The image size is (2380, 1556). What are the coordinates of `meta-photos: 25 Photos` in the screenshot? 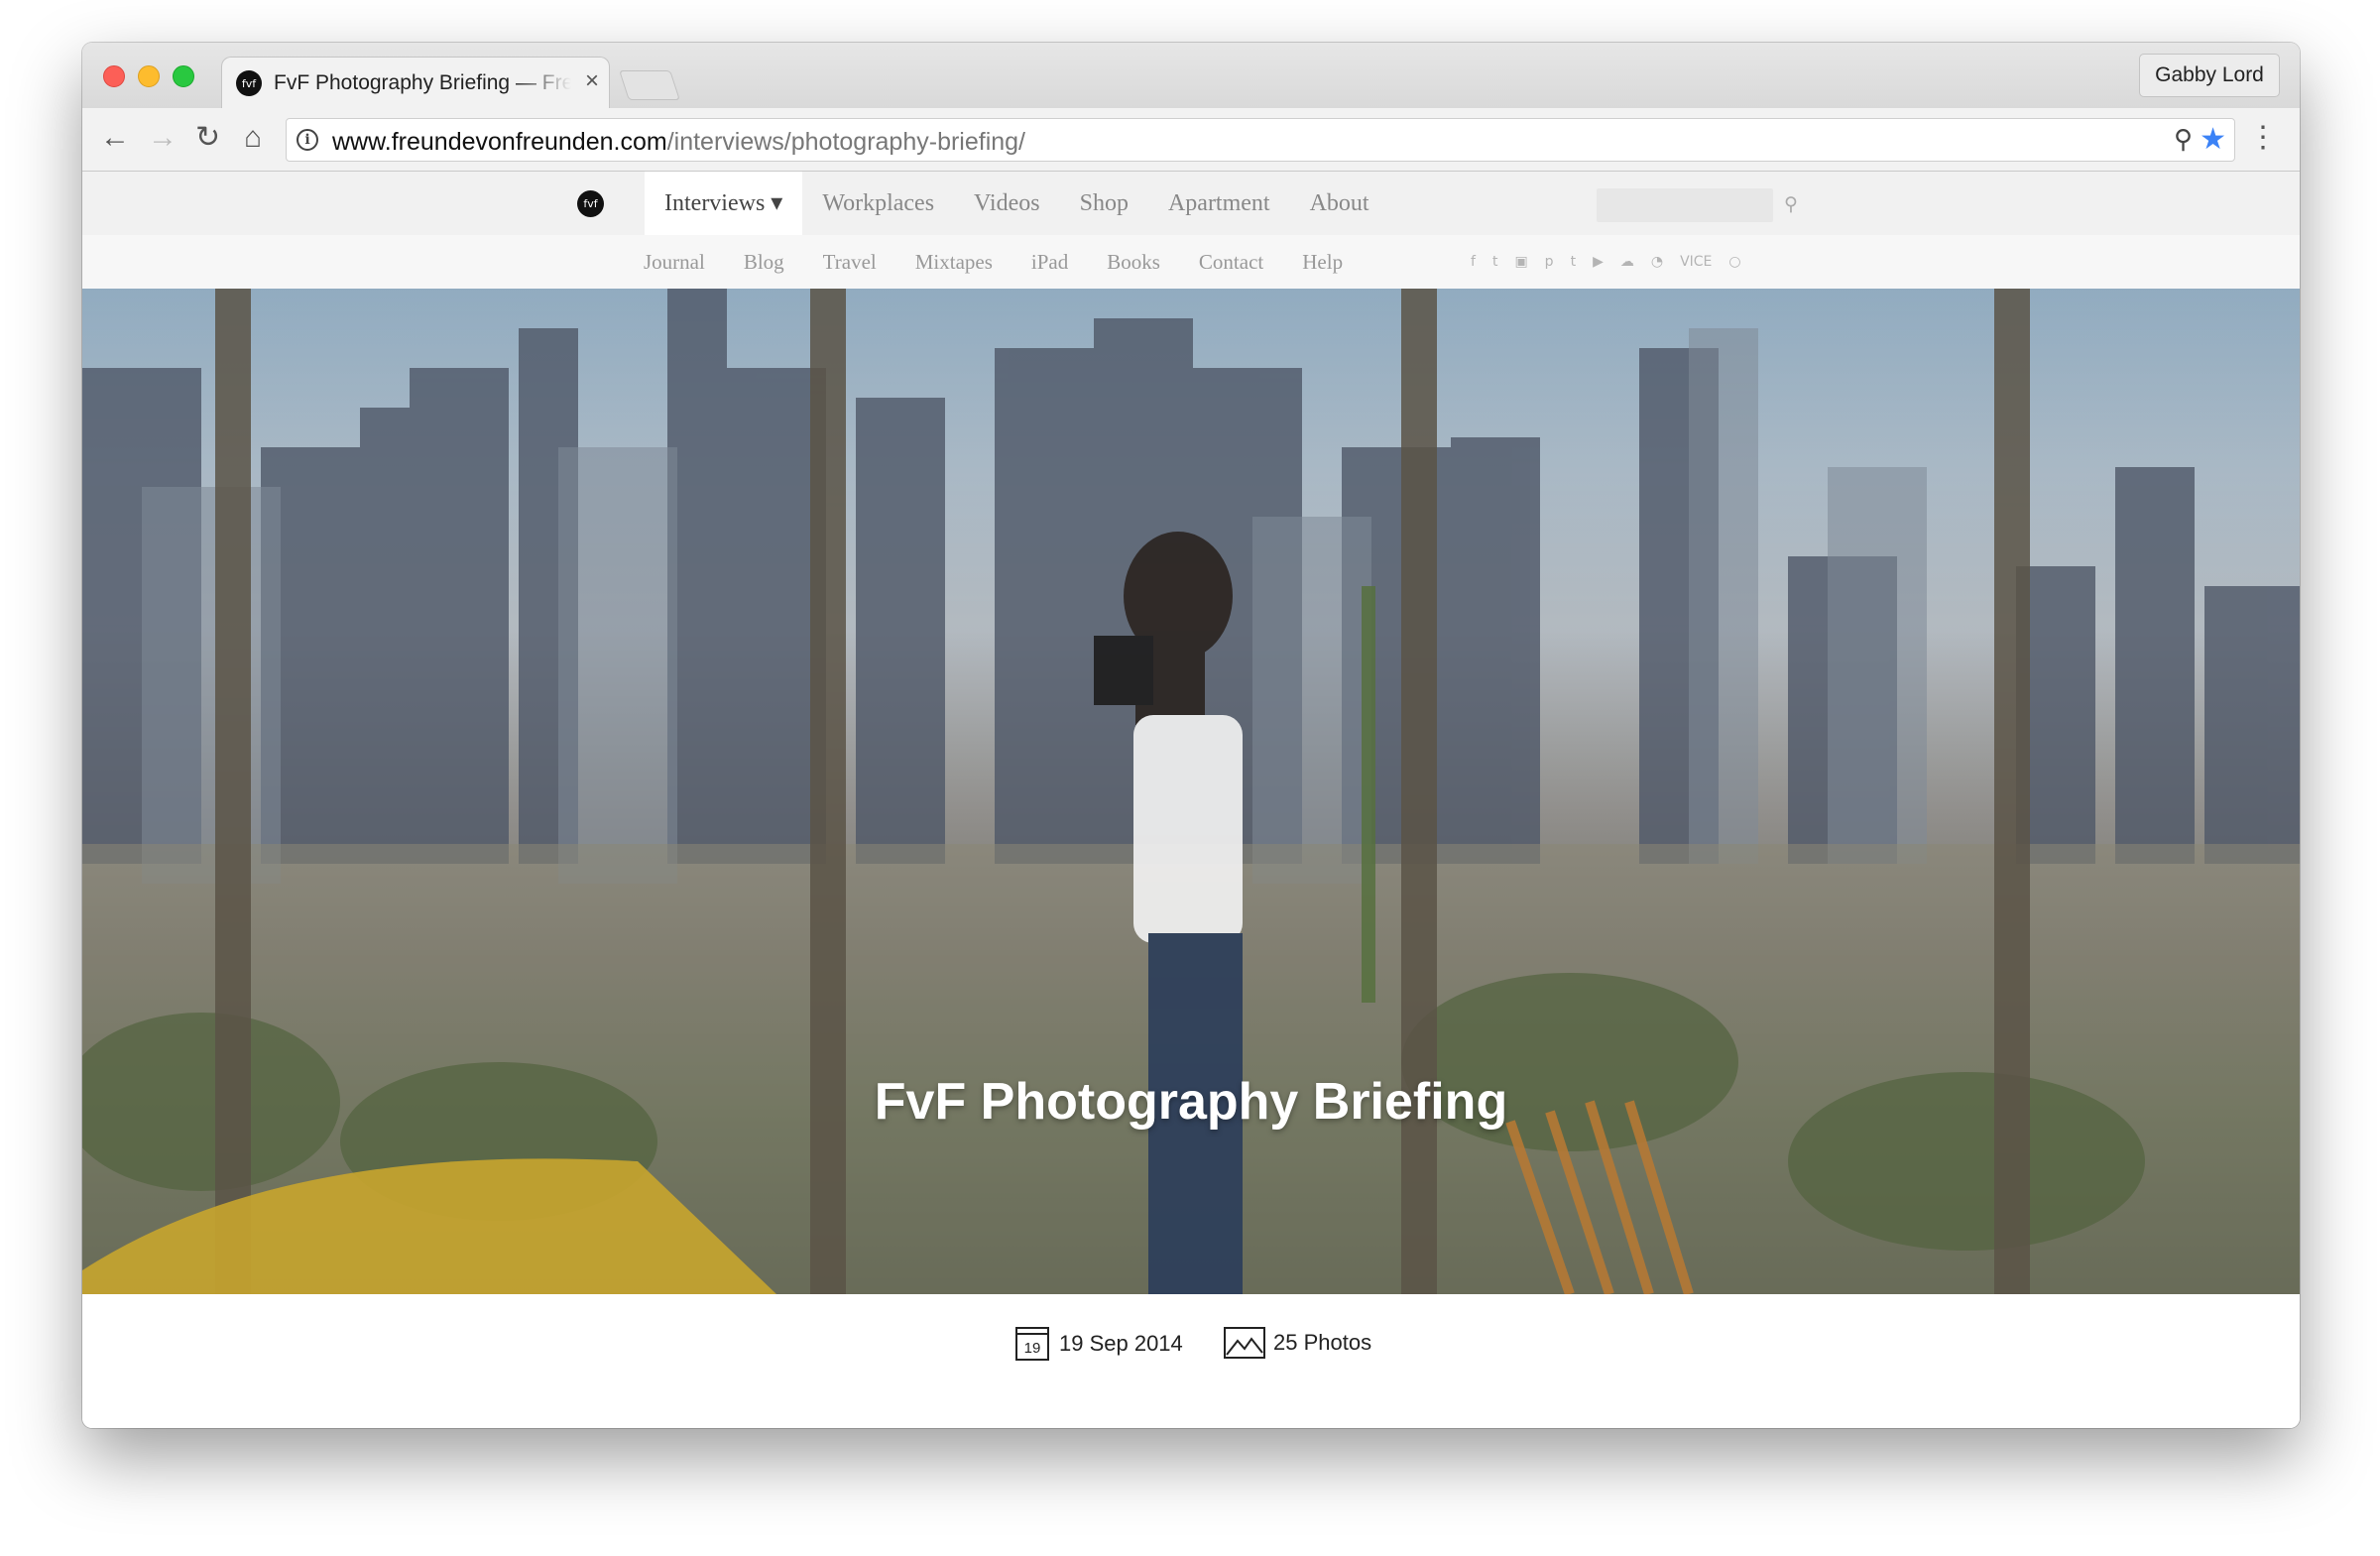 It's located at (1297, 1343).